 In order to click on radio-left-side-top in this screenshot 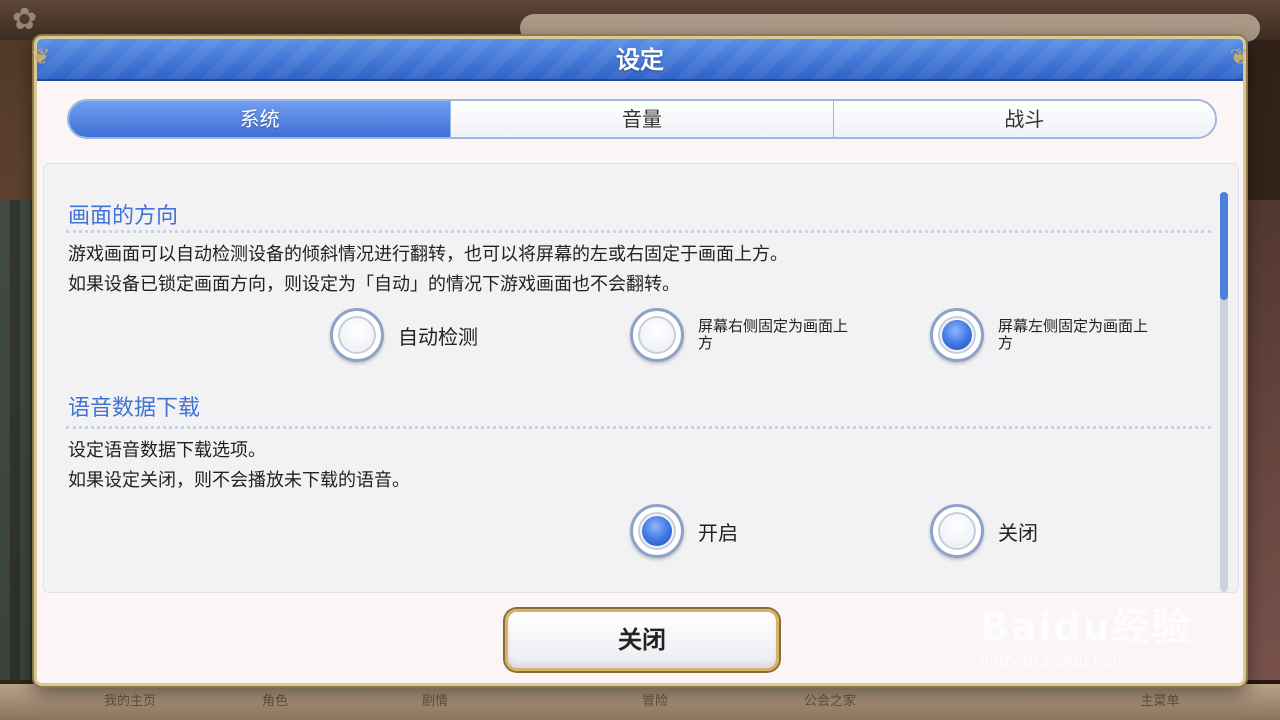, I will do `click(957, 335)`.